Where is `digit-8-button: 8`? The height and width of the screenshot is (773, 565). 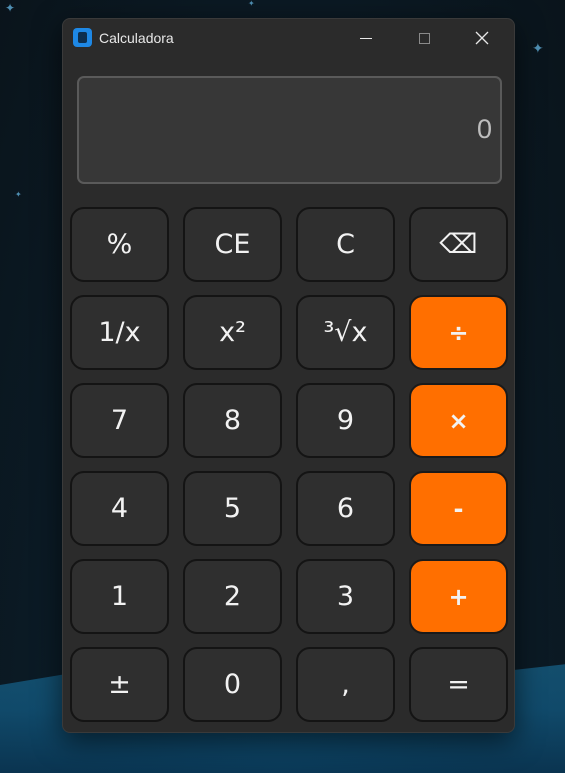
digit-8-button: 8 is located at coordinates (232, 420).